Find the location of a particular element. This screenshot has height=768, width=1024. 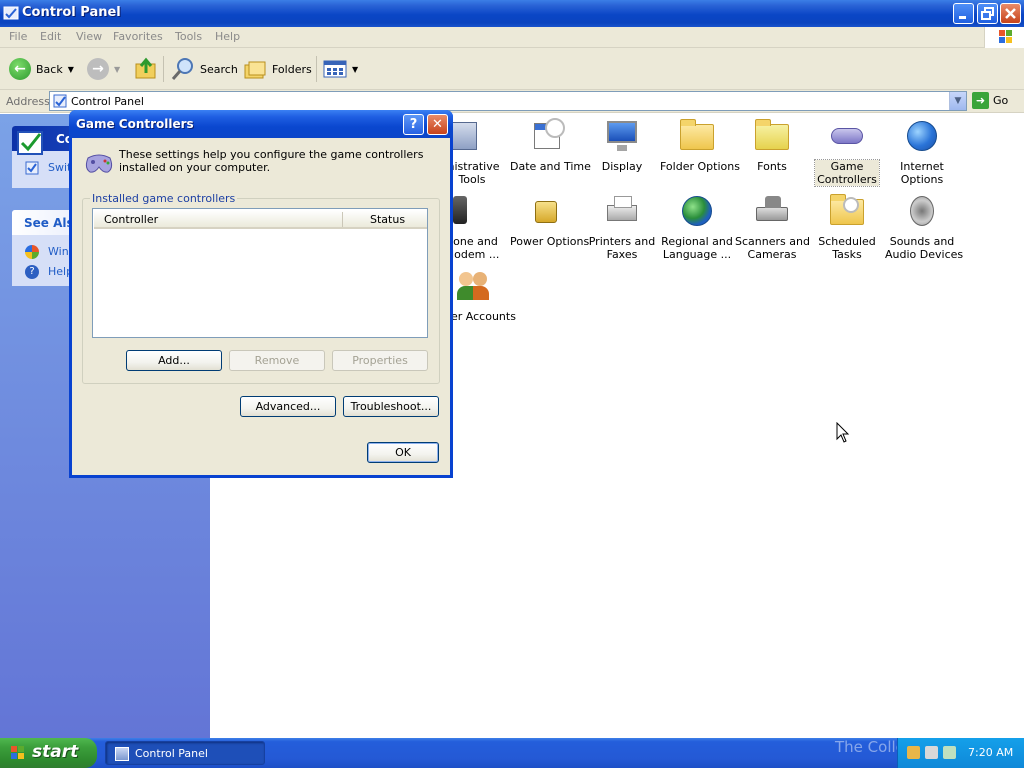

dialog-close-button: ✕ is located at coordinates (437, 124).